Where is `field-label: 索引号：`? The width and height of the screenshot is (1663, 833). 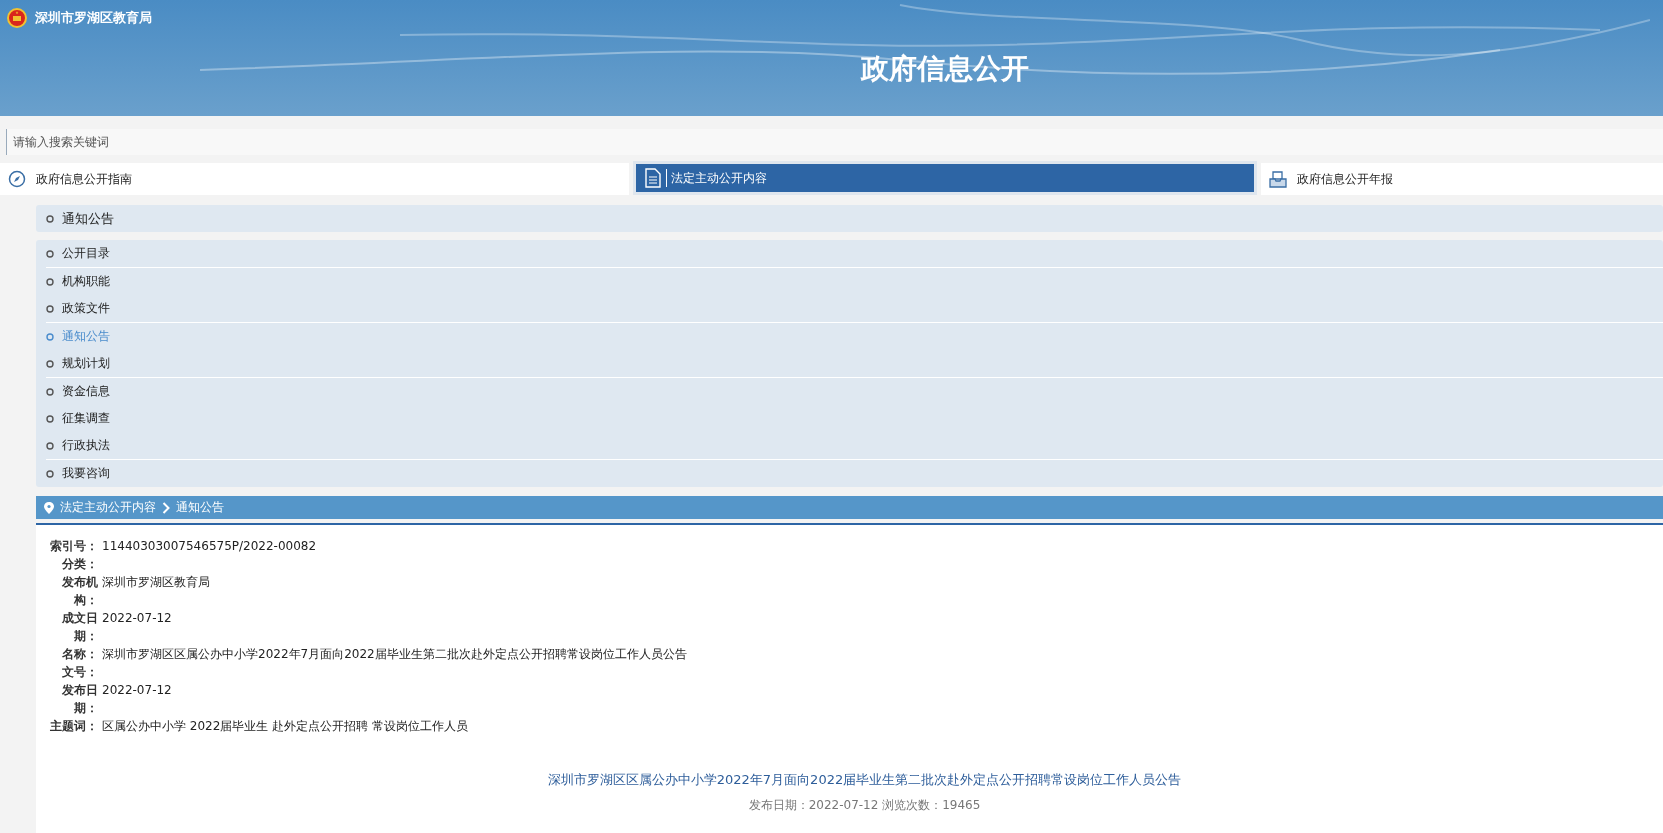 field-label: 索引号： is located at coordinates (73, 546).